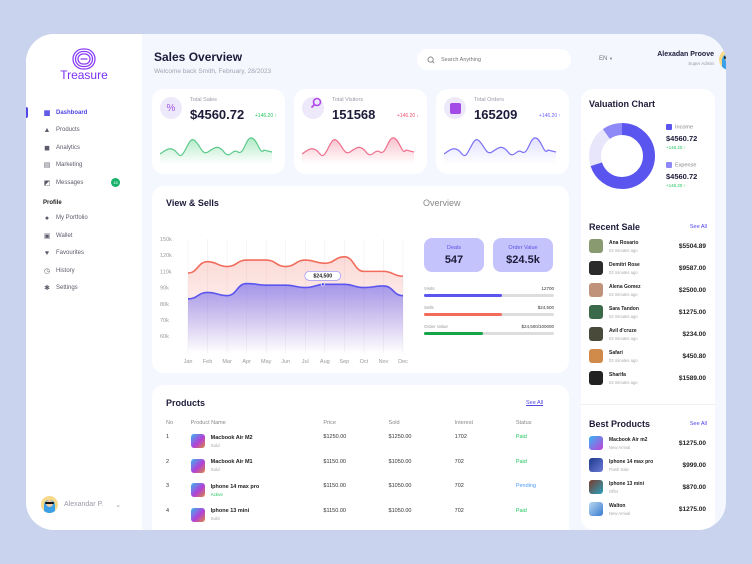  I want to click on list-item: Iphone 14 max pro Flash Sale $999.00, so click(647, 465).